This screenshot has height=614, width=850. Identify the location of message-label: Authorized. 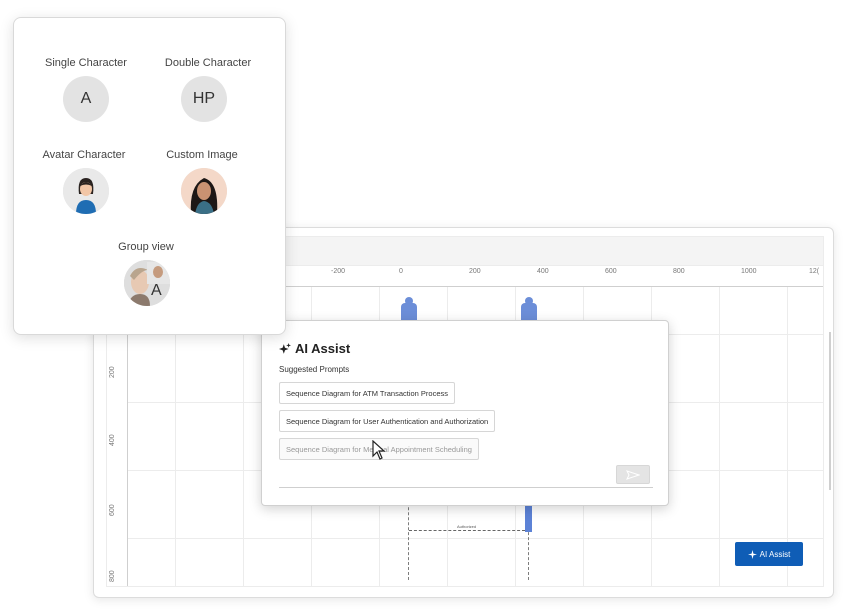
(467, 526).